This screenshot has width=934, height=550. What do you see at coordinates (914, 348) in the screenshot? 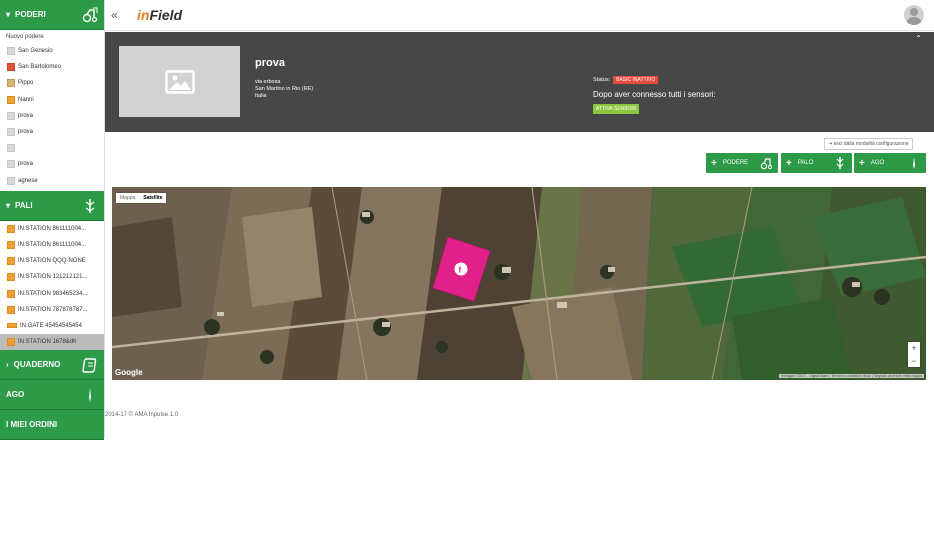
I see `zoom-in-button: +` at bounding box center [914, 348].